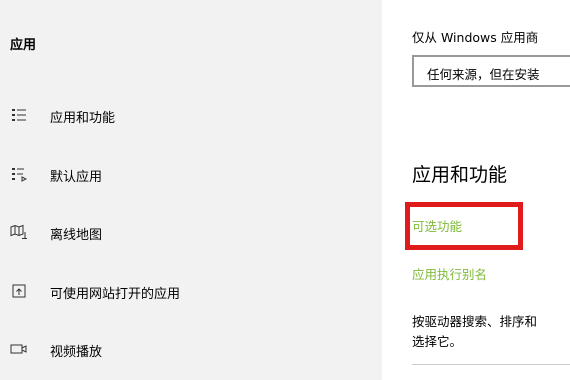 This screenshot has height=380, width=570. What do you see at coordinates (191, 175) in the screenshot?
I see `sidebar-item-default-apps: 默认应用` at bounding box center [191, 175].